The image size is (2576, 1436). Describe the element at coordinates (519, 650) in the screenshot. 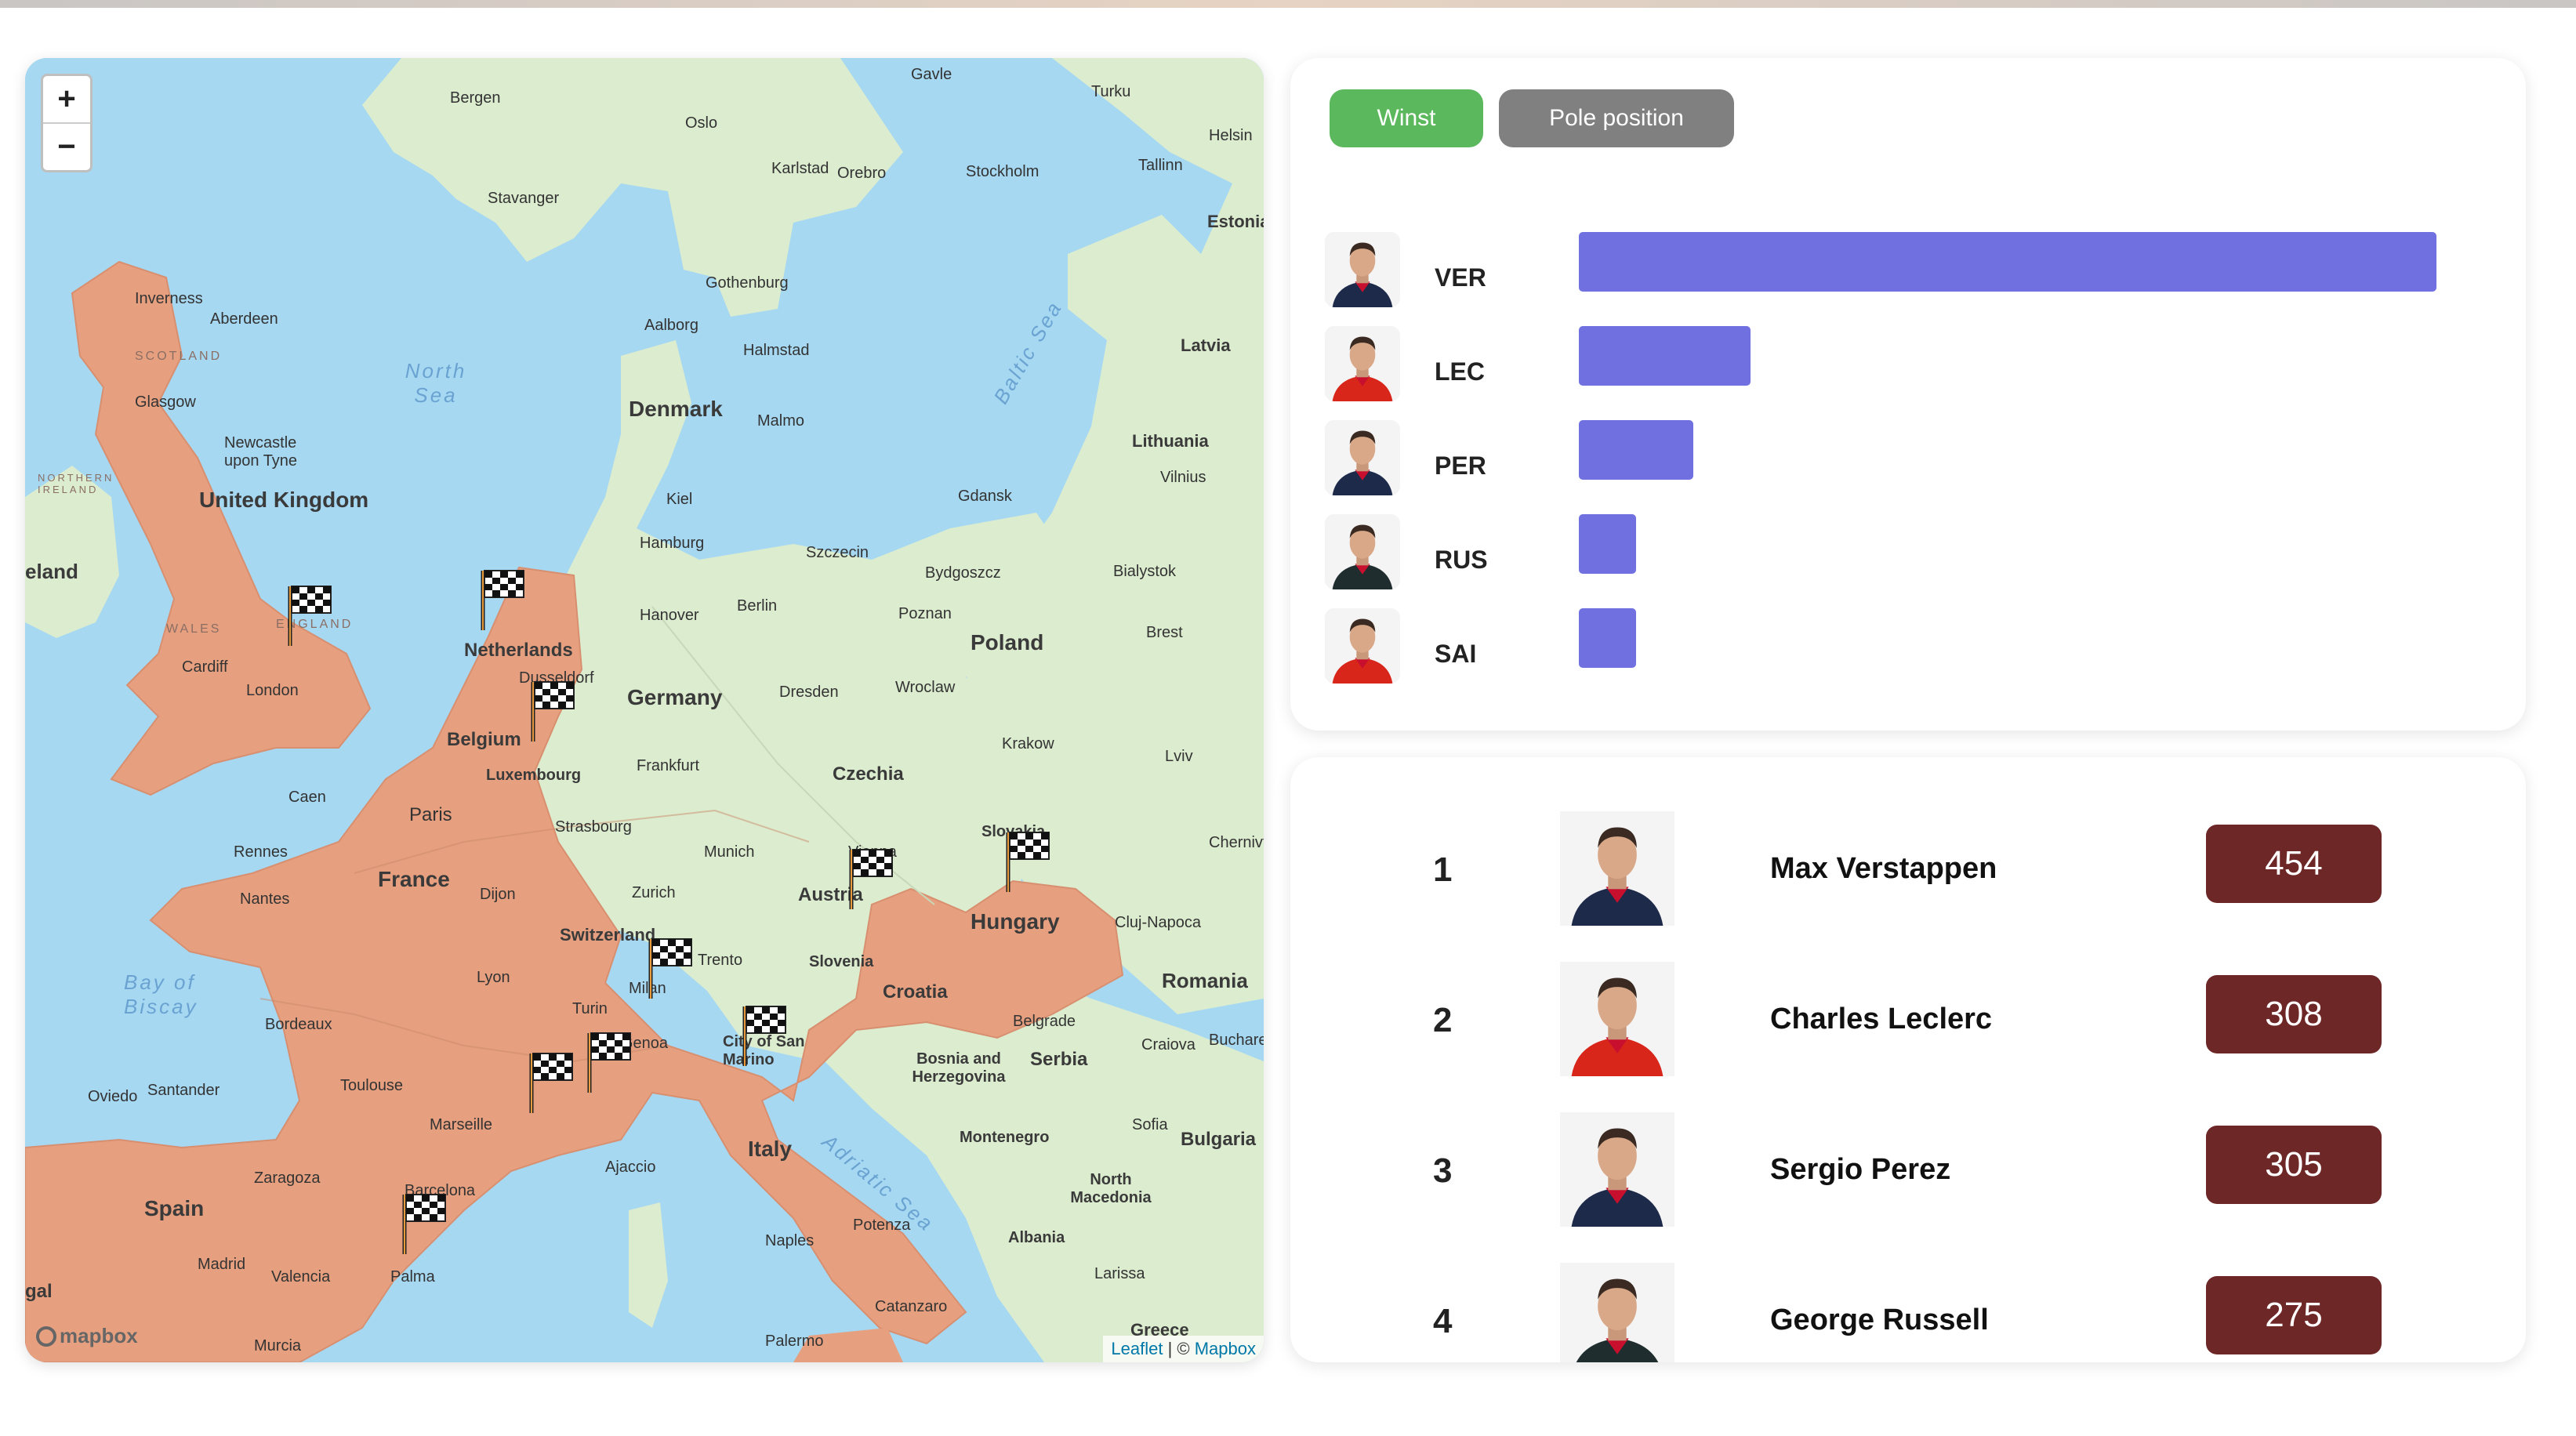

I see `map-country-label: Netherlands` at that location.